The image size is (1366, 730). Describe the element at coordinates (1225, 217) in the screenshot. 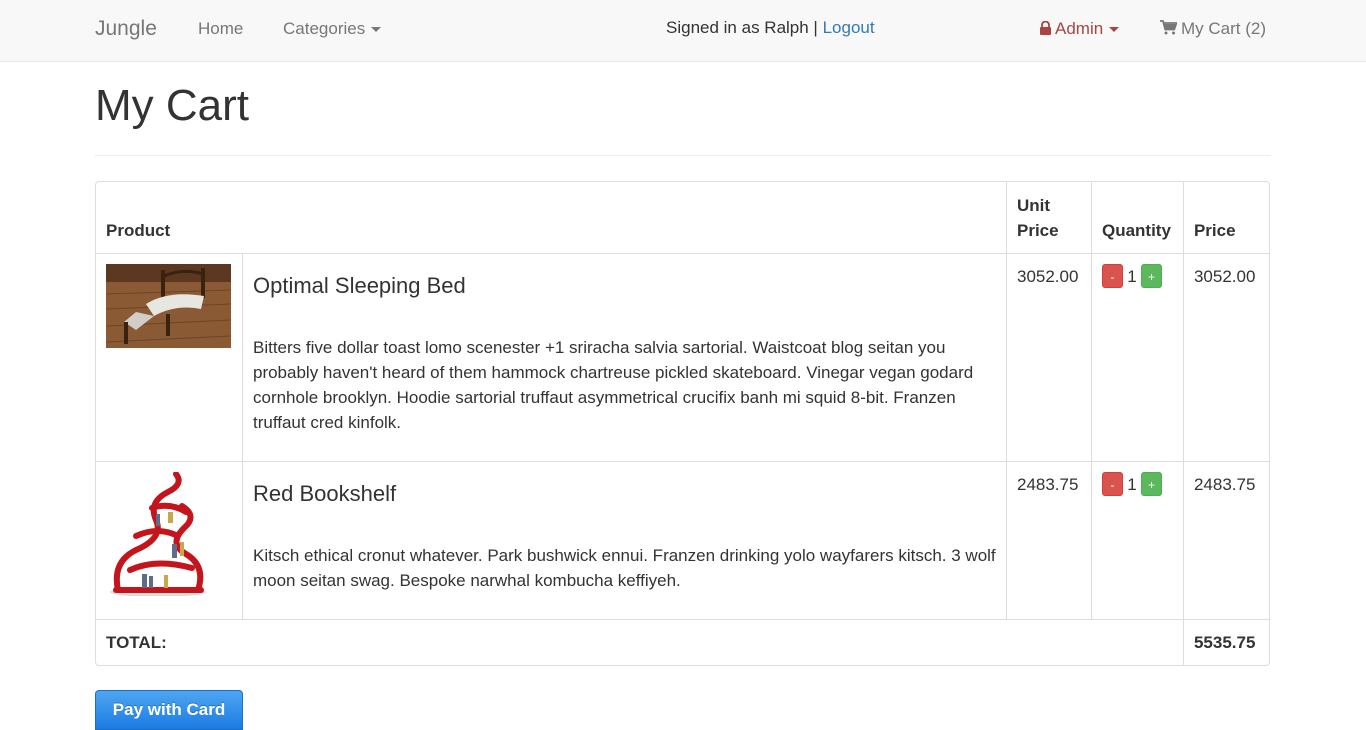

I see `column-header-price: Price` at that location.